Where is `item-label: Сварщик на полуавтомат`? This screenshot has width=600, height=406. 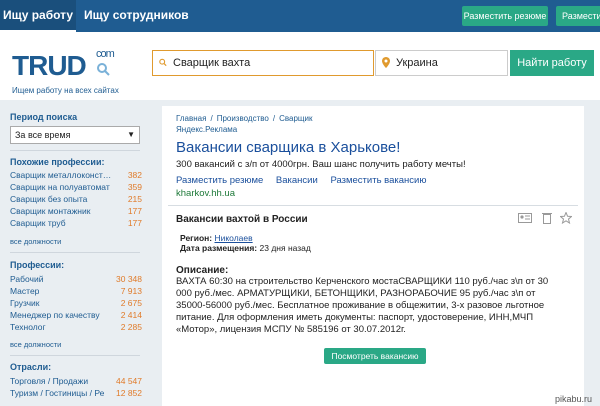 item-label: Сварщик на полуавтомат is located at coordinates (60, 187).